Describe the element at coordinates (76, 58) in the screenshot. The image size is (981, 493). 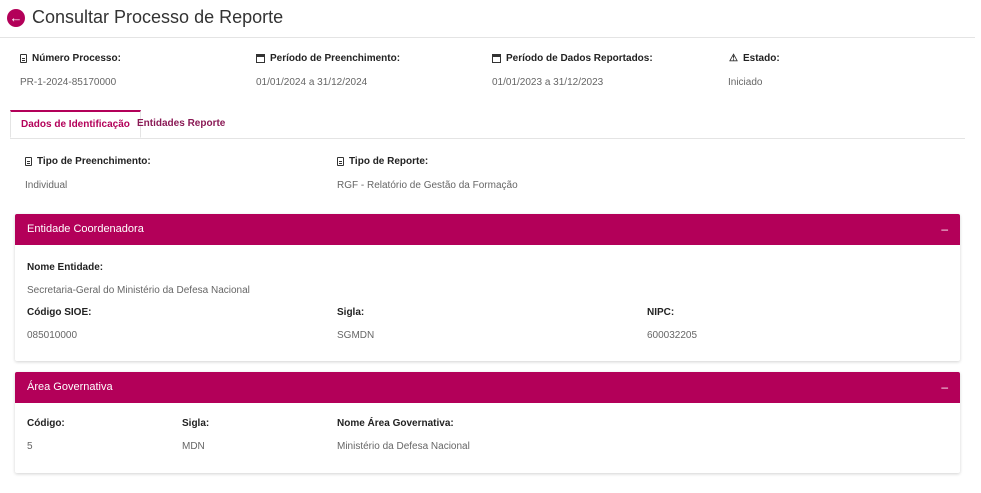
I see `numero-processo-label: Número Processo:` at that location.